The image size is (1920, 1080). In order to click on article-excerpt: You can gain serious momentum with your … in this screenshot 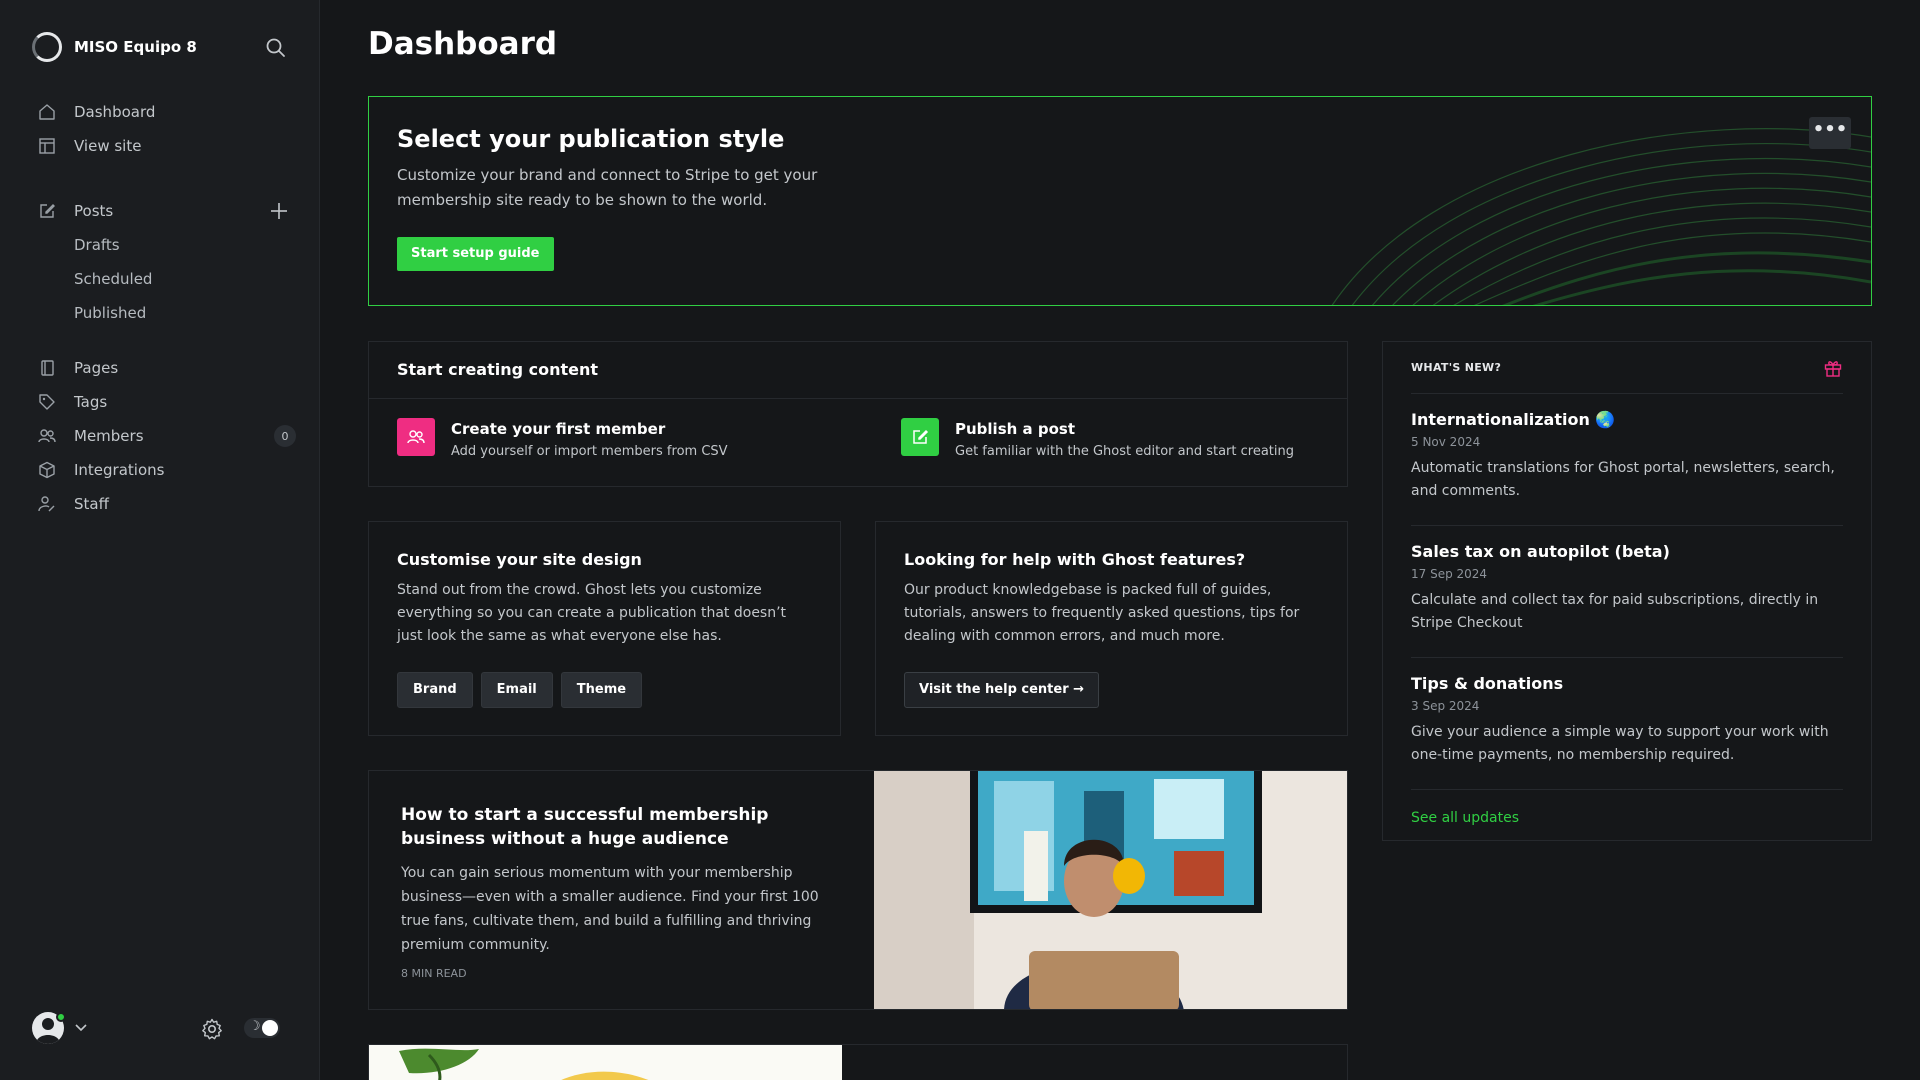, I will do `click(610, 909)`.